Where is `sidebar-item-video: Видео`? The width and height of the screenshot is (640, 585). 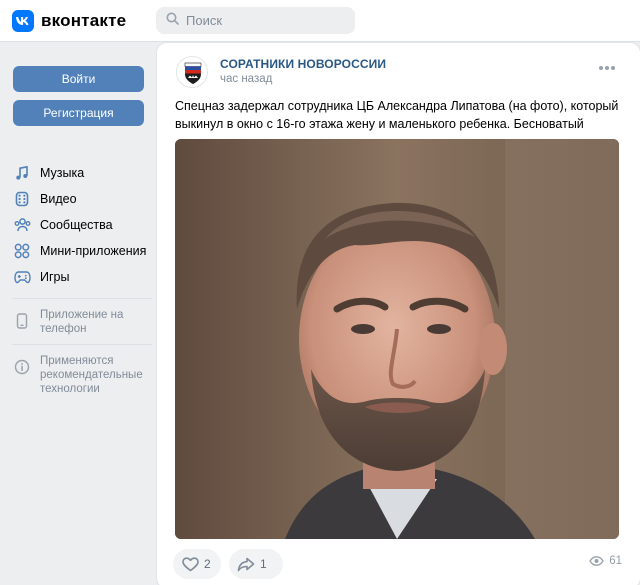 sidebar-item-video: Видео is located at coordinates (82, 199).